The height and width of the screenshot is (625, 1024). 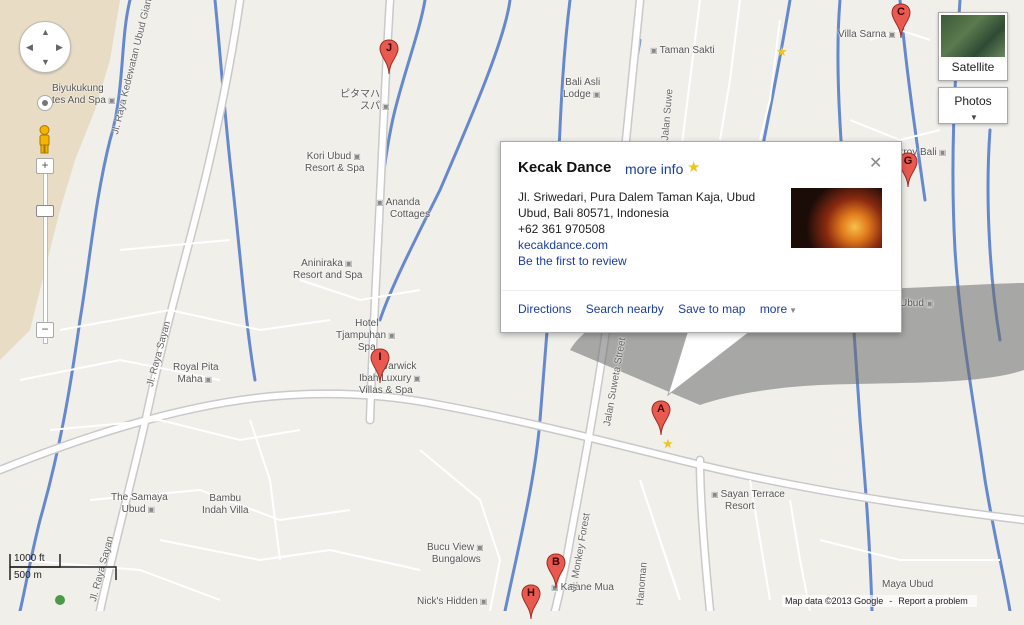 I want to click on poi-label: Nick's Hidden ▣, so click(x=453, y=602).